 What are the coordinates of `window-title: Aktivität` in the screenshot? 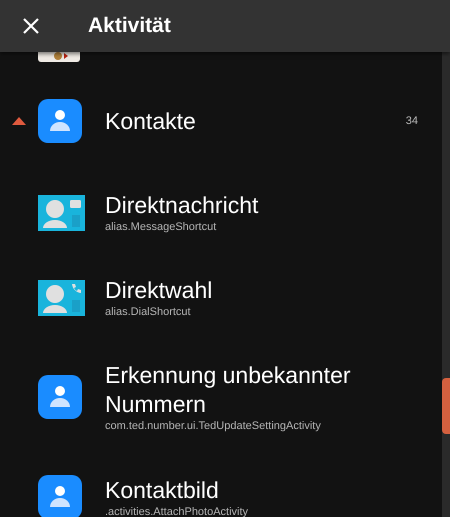 It's located at (129, 26).